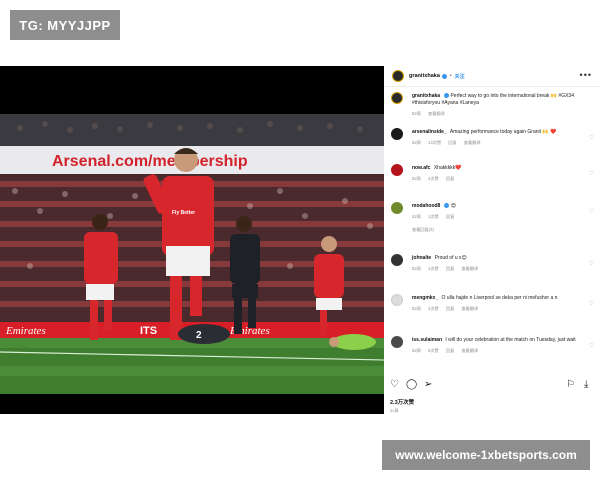 Image resolution: width=600 pixels, height=480 pixels. I want to click on likes-count: 2.3万次赞, so click(402, 402).